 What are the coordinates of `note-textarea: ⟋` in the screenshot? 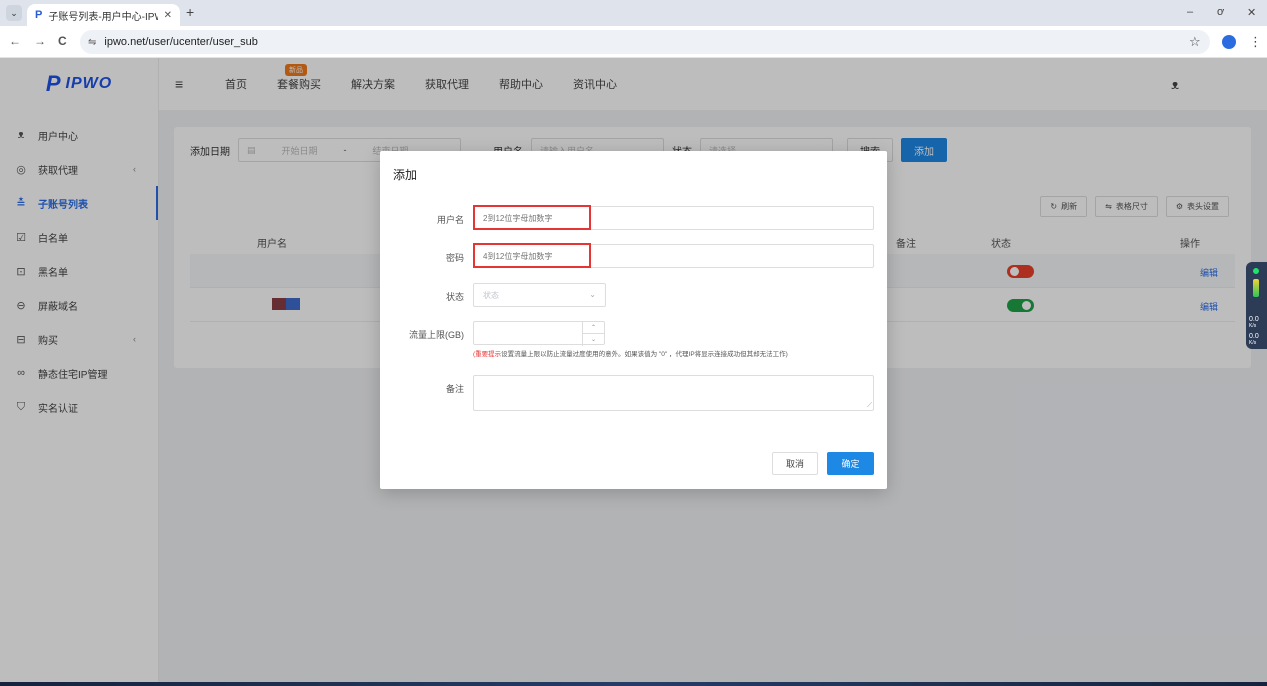 It's located at (673, 393).